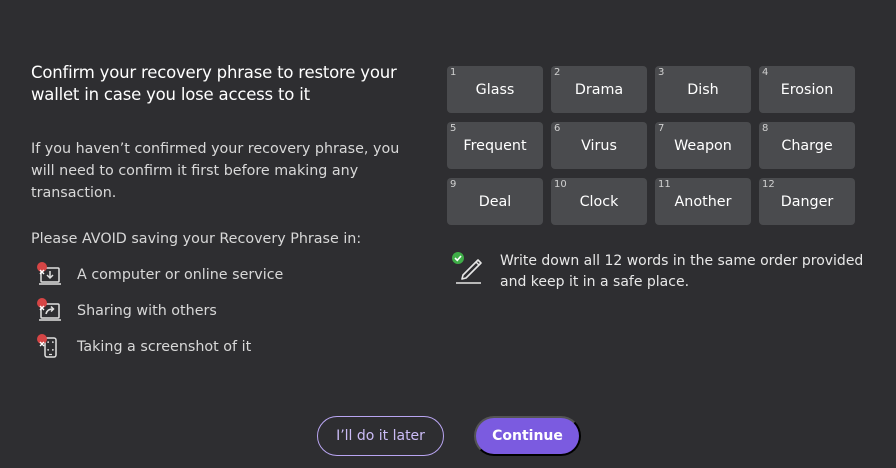 The height and width of the screenshot is (468, 896). I want to click on word-number: 6, so click(557, 128).